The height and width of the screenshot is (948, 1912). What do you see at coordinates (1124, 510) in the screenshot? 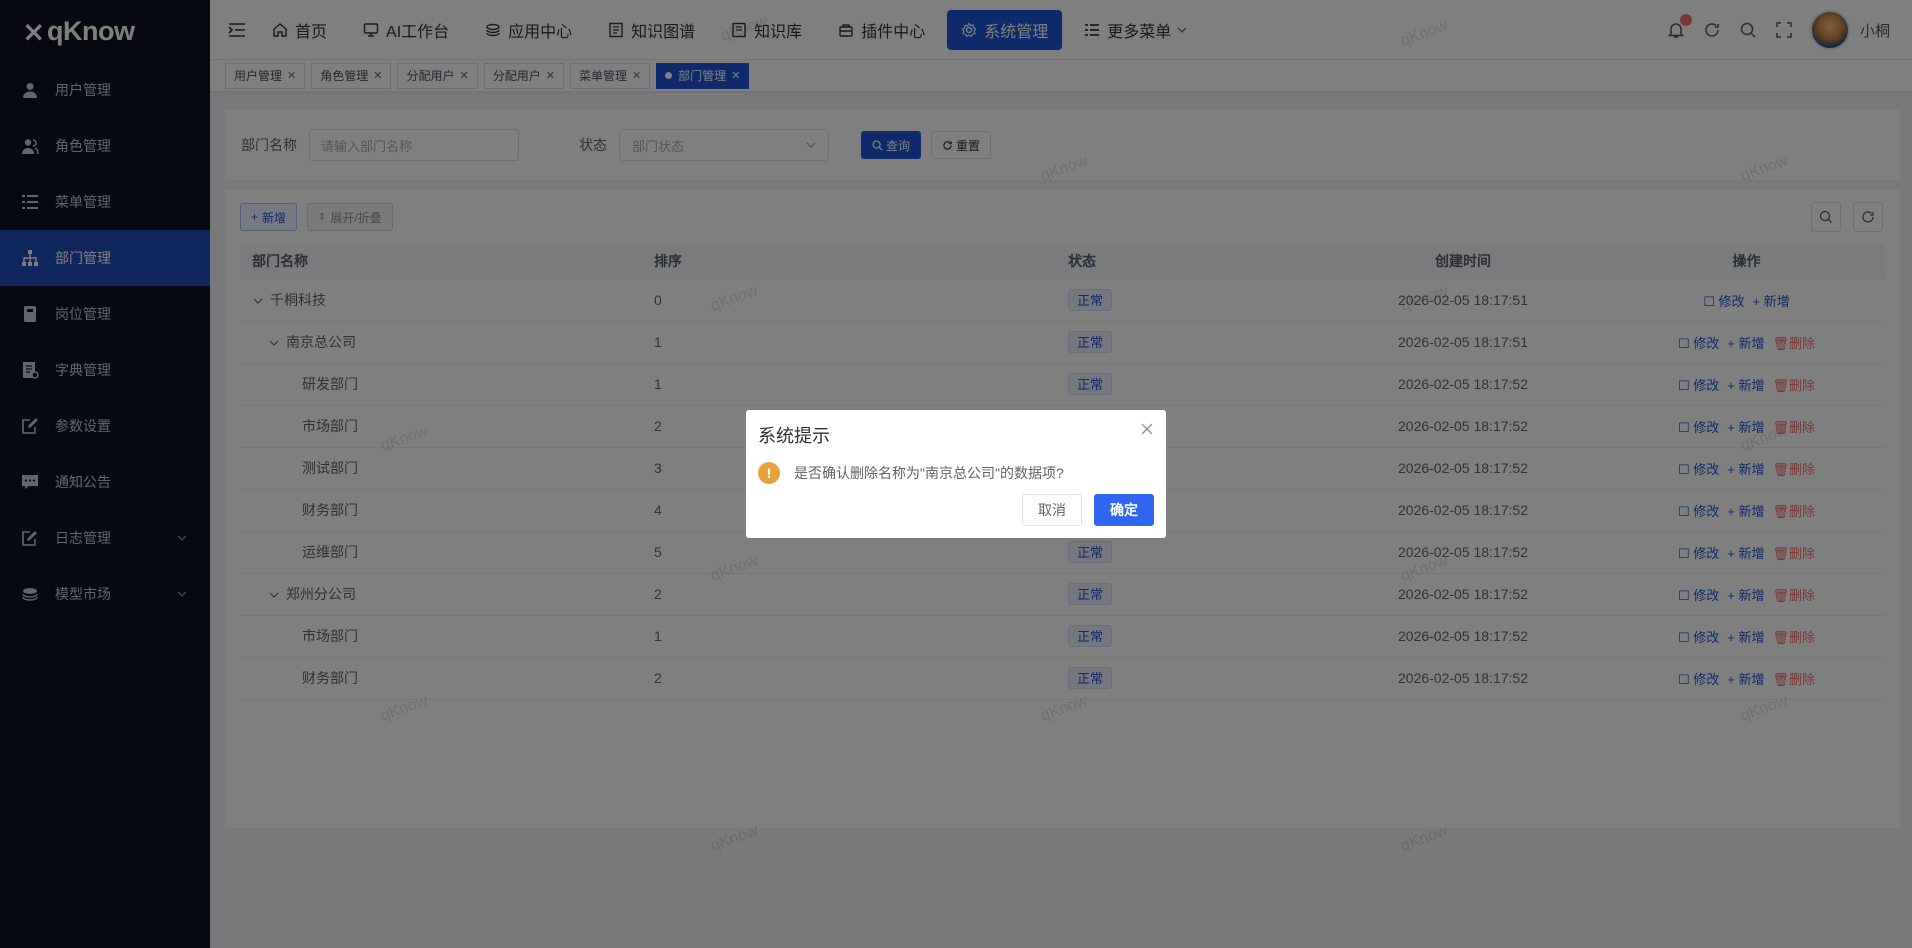
I see `confirm-button: 确定` at bounding box center [1124, 510].